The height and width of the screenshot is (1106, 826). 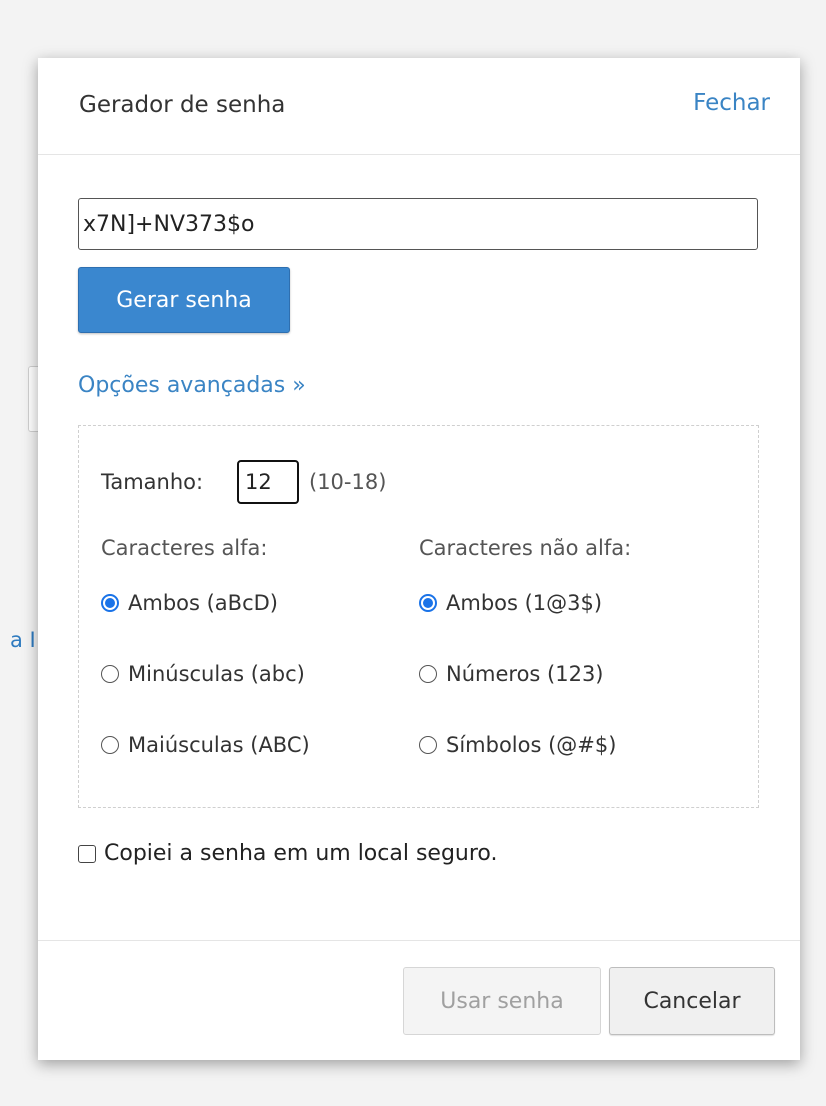 What do you see at coordinates (348, 482) in the screenshot?
I see `size-range-hint: (10-18)` at bounding box center [348, 482].